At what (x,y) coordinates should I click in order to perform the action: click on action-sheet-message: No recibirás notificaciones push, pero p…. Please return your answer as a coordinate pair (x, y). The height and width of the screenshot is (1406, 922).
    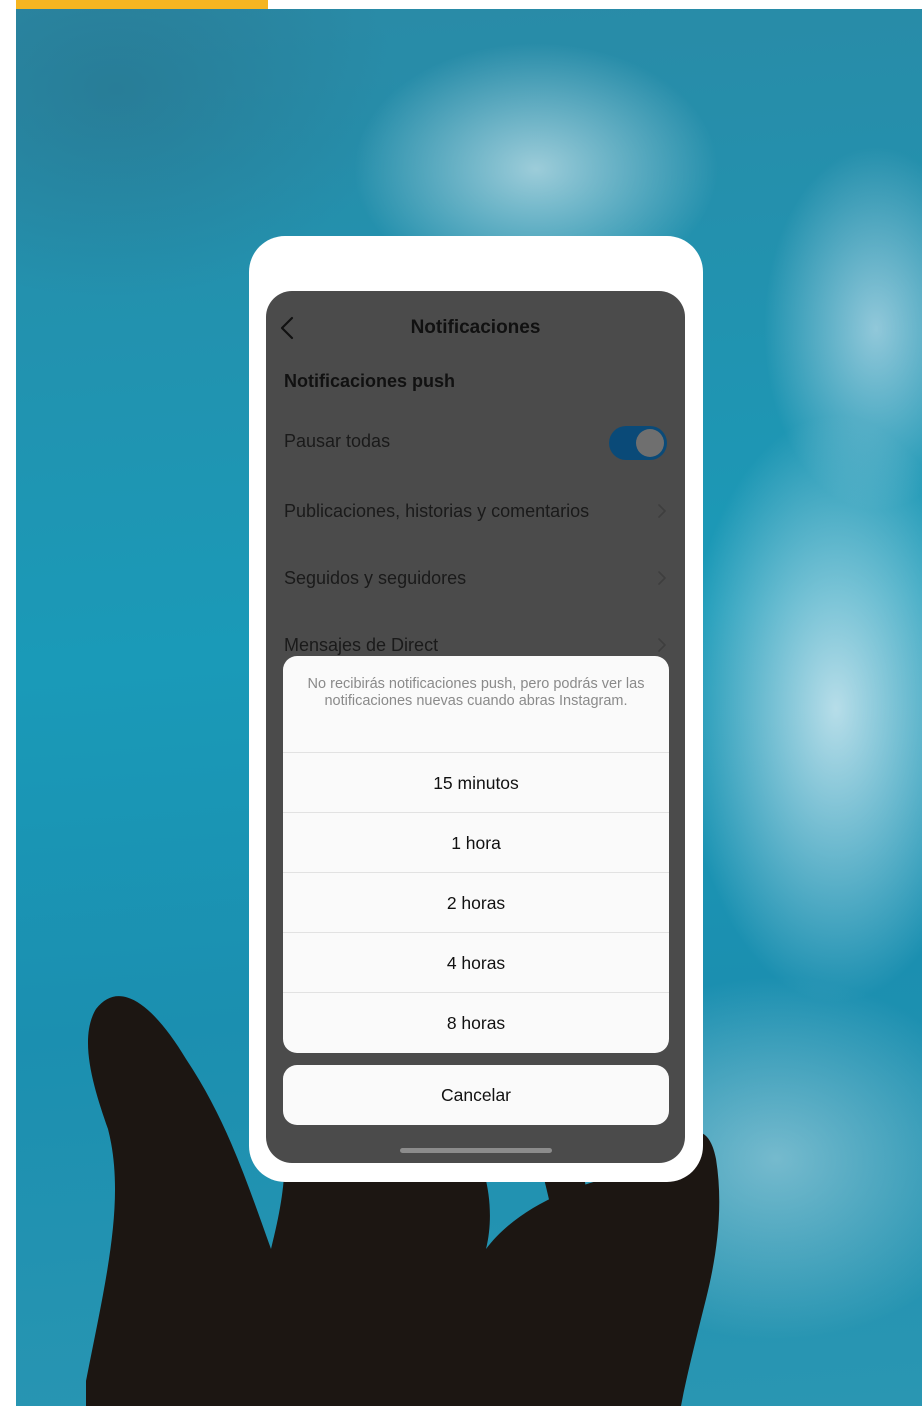
    Looking at the image, I should click on (476, 692).